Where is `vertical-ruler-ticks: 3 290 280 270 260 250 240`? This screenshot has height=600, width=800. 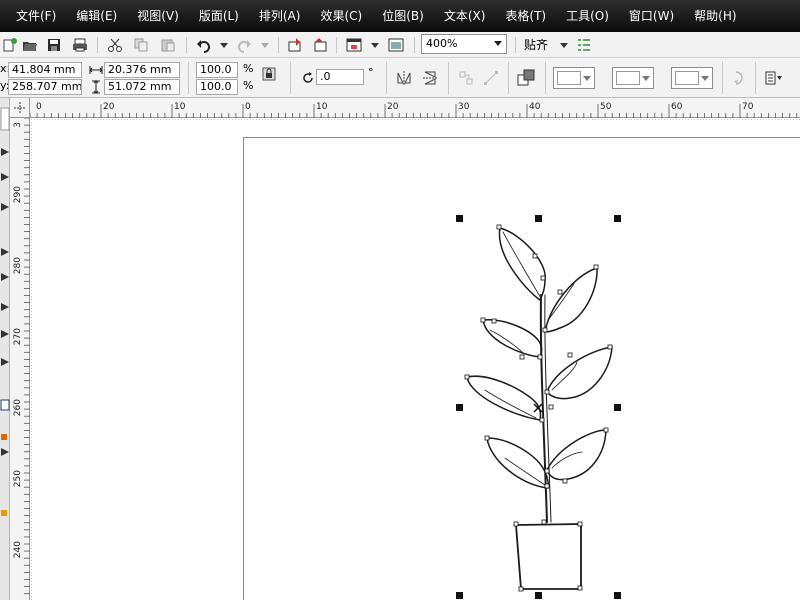 vertical-ruler-ticks: 3 290 280 270 260 250 240 is located at coordinates (21, 356).